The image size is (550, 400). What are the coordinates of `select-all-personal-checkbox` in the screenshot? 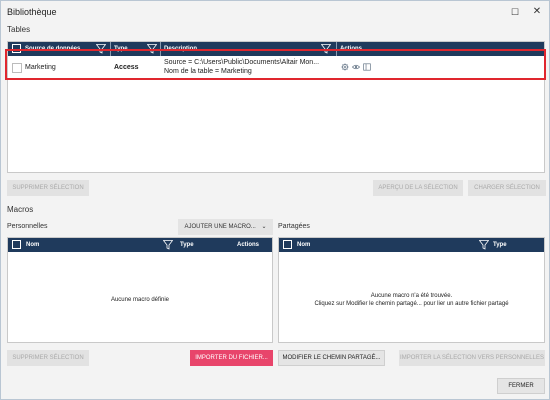 It's located at (16, 244).